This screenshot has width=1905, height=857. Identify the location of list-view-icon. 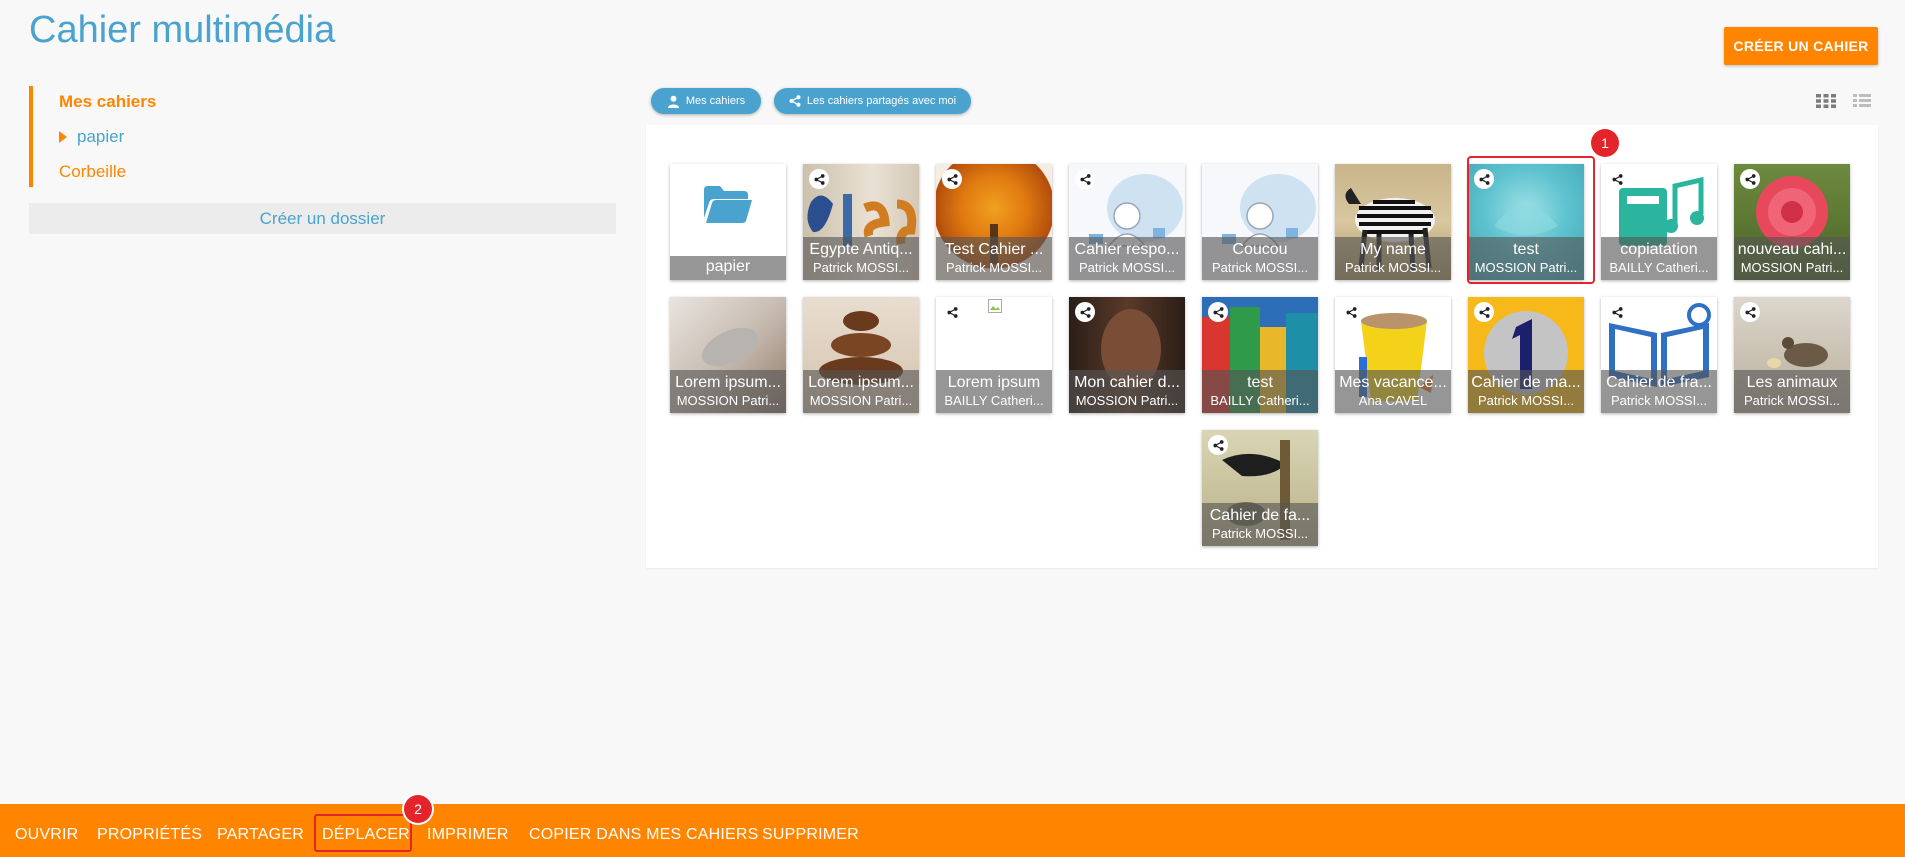
(1862, 103).